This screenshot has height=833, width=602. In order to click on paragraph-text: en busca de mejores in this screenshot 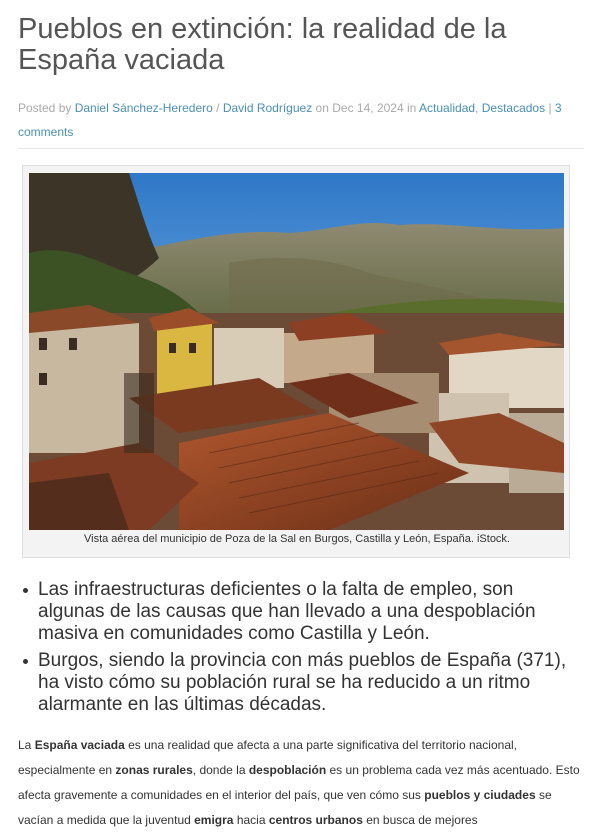, I will do `click(420, 820)`.